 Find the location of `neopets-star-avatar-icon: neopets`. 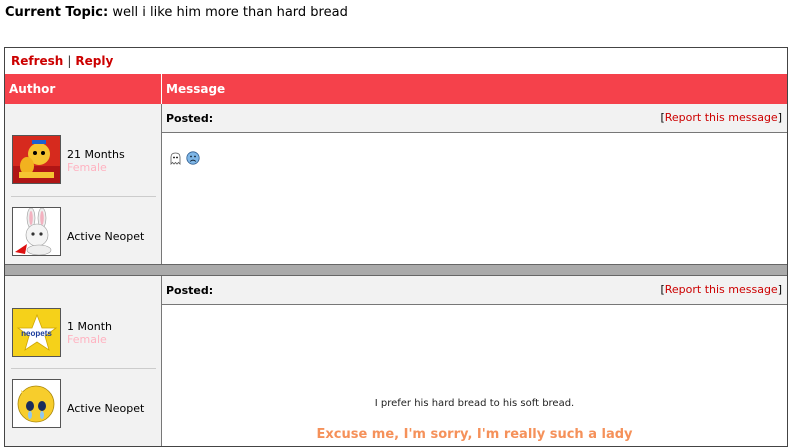

neopets-star-avatar-icon: neopets is located at coordinates (36, 332).